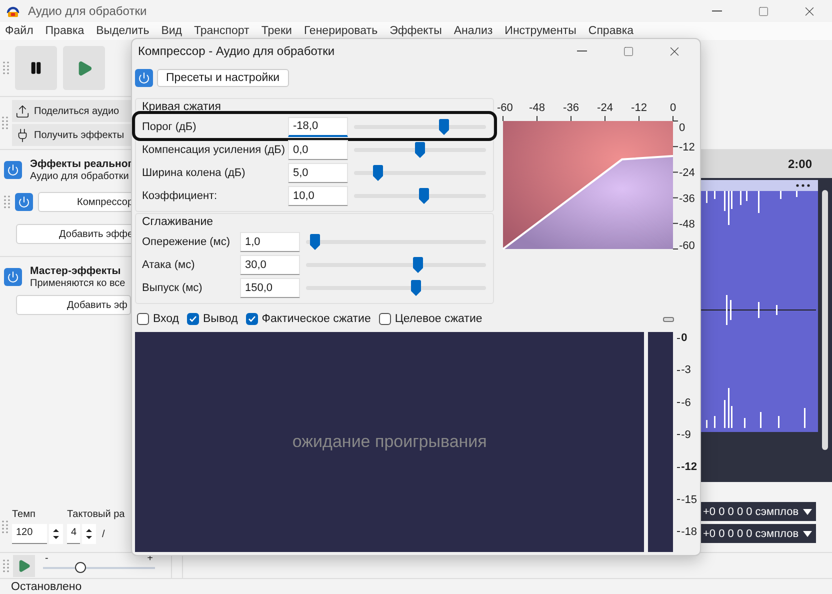  I want to click on checkbox-label: Целевое сжатие, so click(438, 319).